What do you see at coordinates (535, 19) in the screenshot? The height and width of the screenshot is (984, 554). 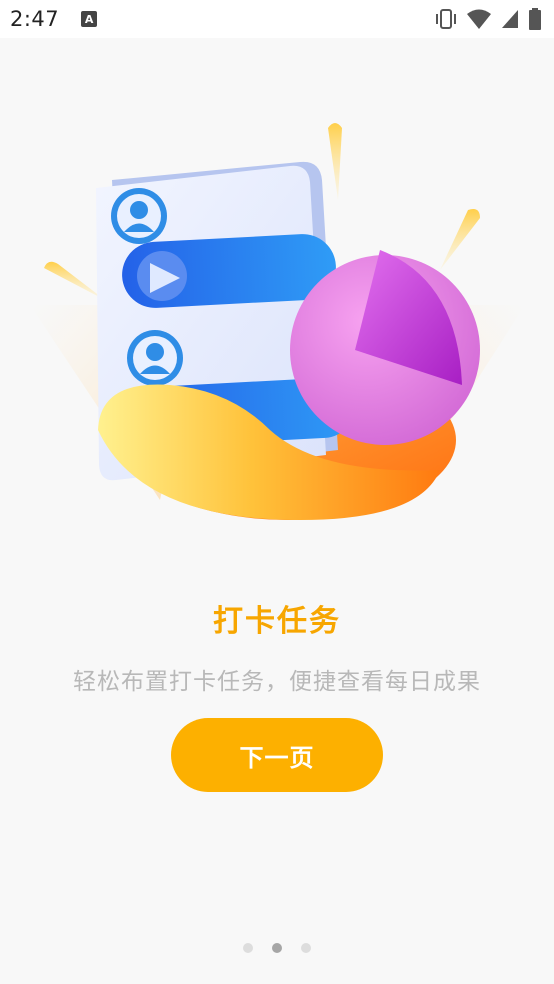 I see `battery-icon` at bounding box center [535, 19].